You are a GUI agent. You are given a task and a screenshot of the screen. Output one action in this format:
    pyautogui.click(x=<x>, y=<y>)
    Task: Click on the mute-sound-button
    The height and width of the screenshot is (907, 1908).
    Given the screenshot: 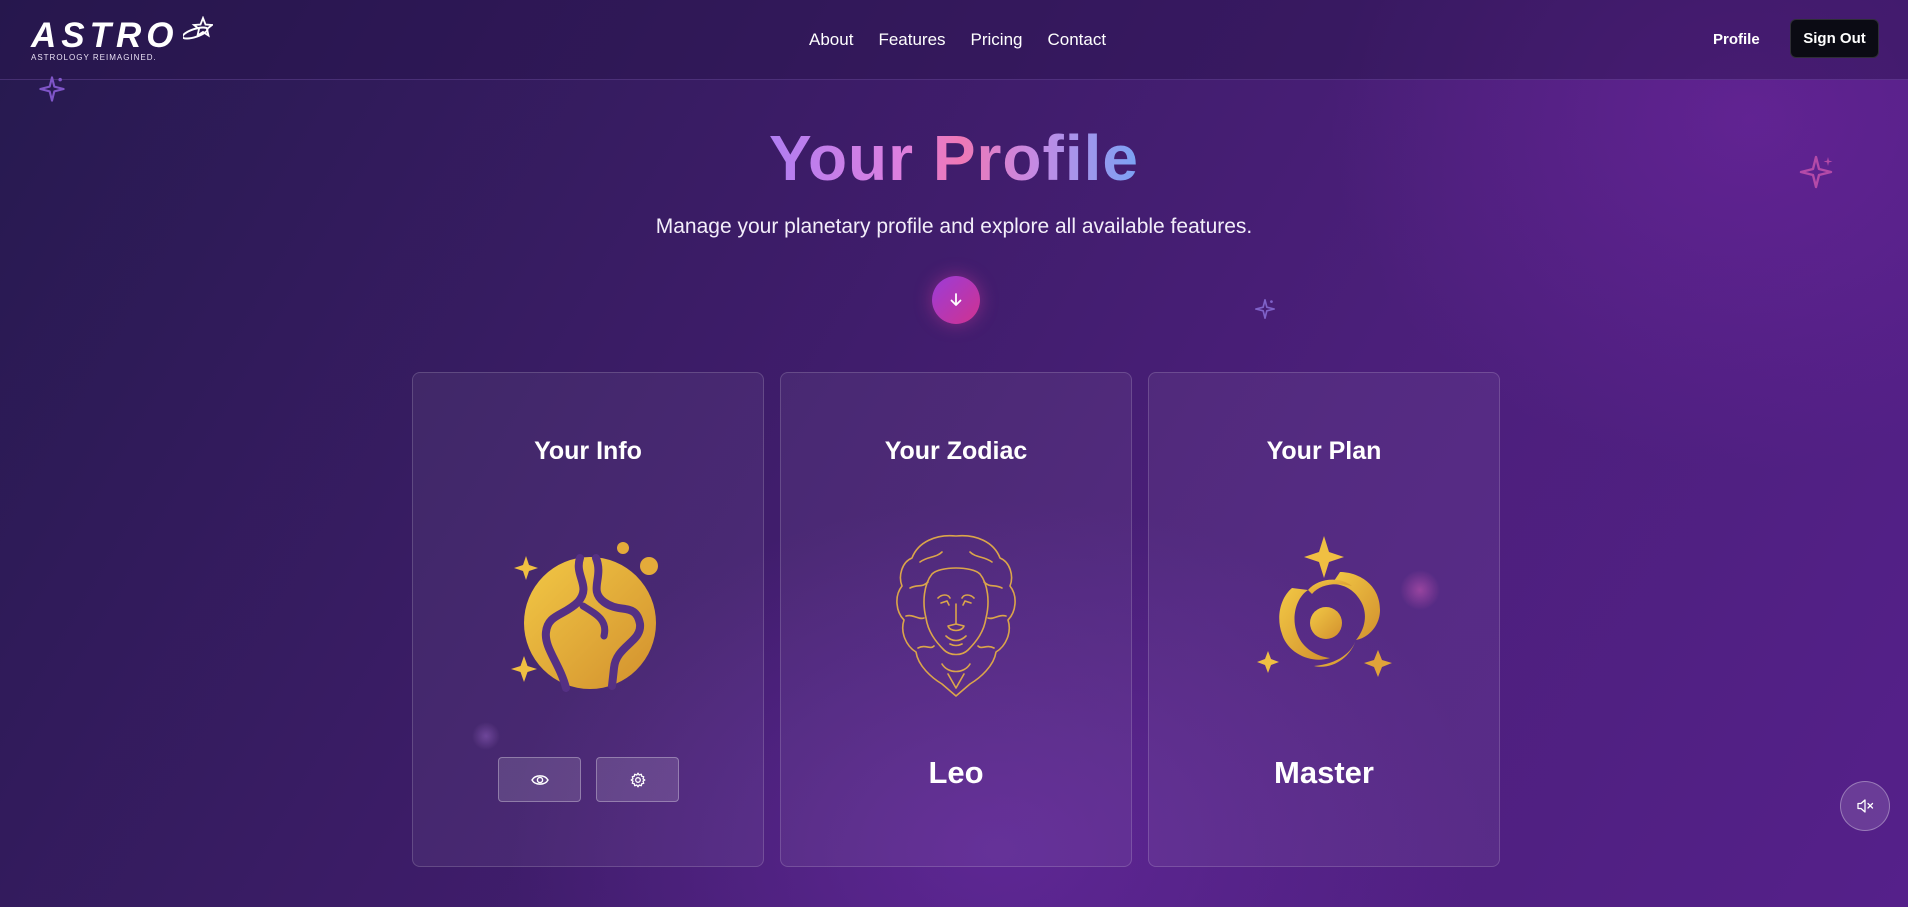 What is the action you would take?
    pyautogui.click(x=1865, y=806)
    